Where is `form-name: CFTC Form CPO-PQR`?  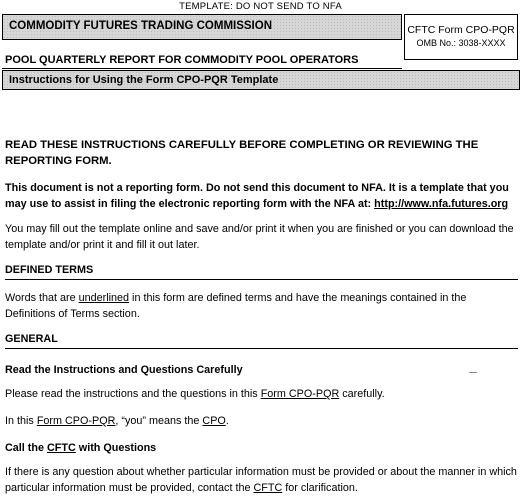
form-name: CFTC Form CPO-PQR is located at coordinates (461, 30).